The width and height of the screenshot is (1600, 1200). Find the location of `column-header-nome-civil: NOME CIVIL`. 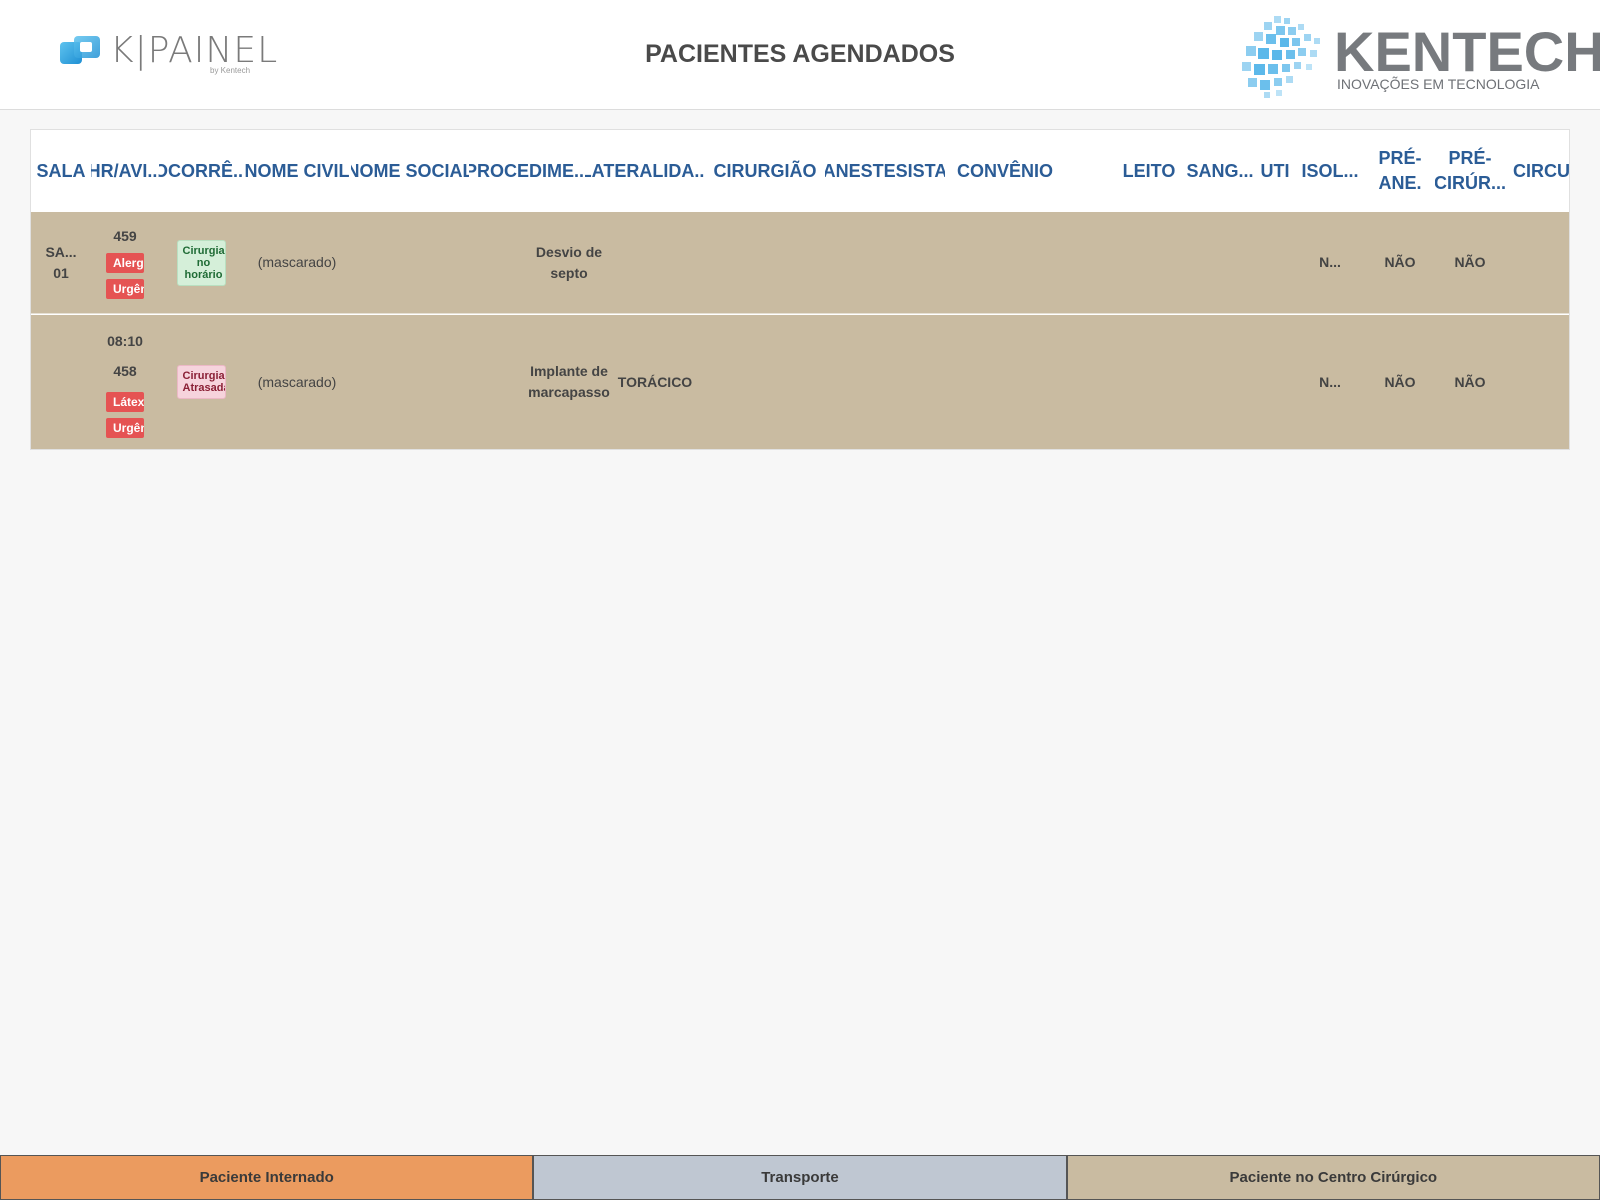

column-header-nome-civil: NOME CIVIL is located at coordinates (297, 171).